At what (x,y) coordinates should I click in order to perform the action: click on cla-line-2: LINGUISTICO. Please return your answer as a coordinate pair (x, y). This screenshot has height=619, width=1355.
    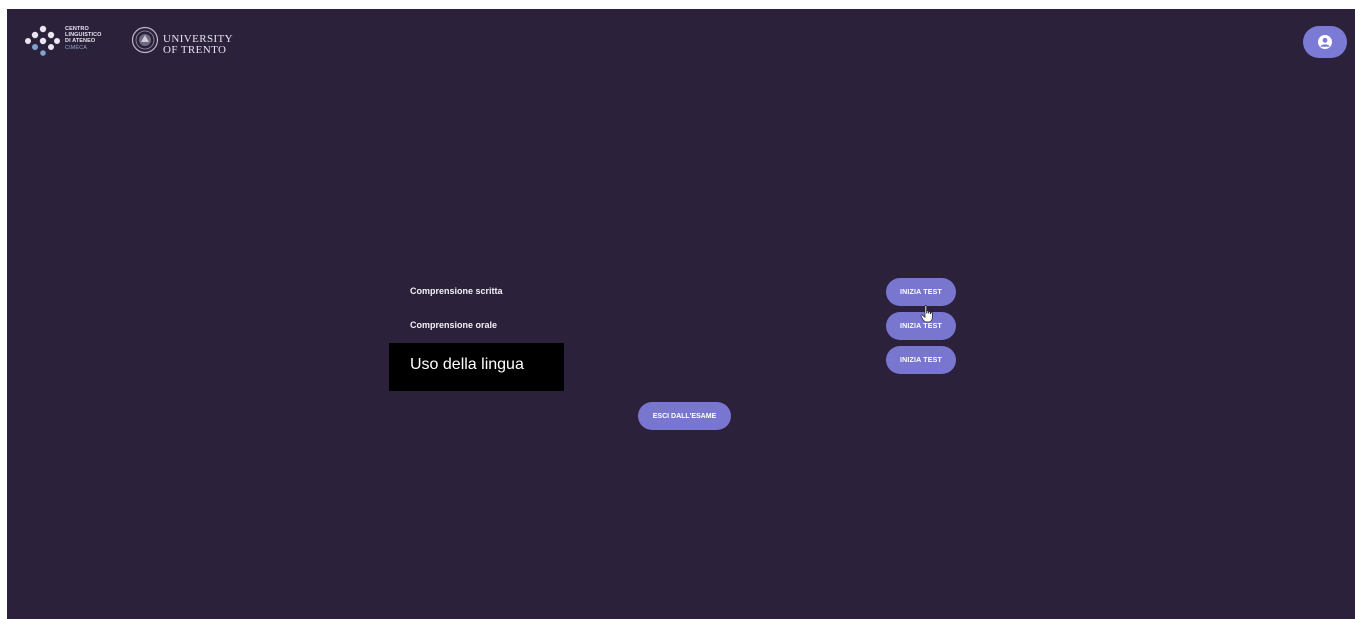
    Looking at the image, I should click on (83, 35).